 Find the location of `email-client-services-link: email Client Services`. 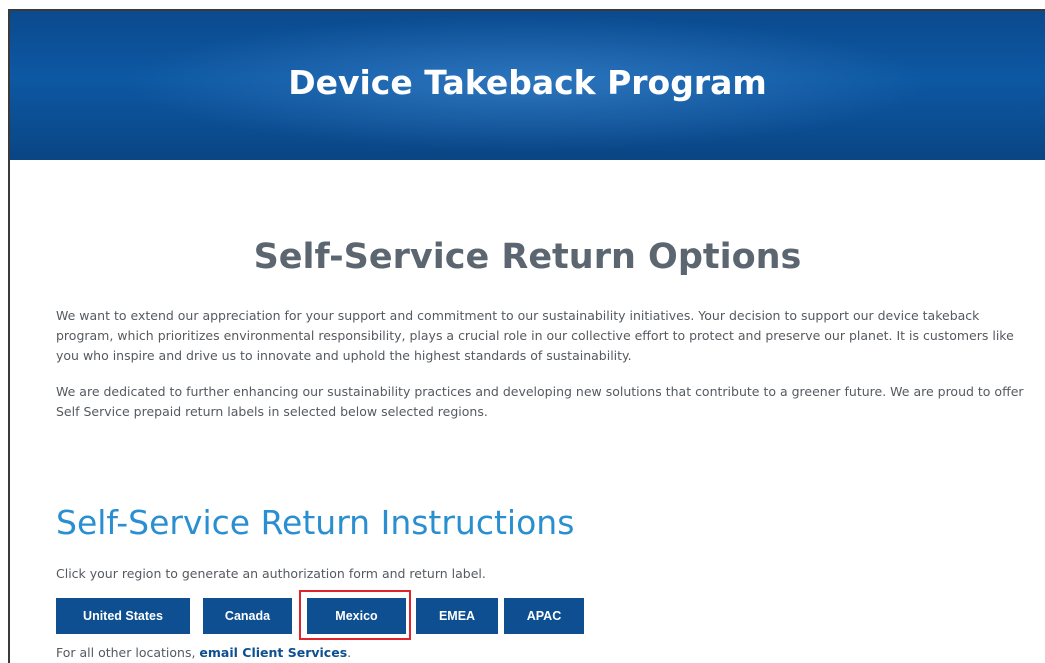

email-client-services-link: email Client Services is located at coordinates (273, 652).